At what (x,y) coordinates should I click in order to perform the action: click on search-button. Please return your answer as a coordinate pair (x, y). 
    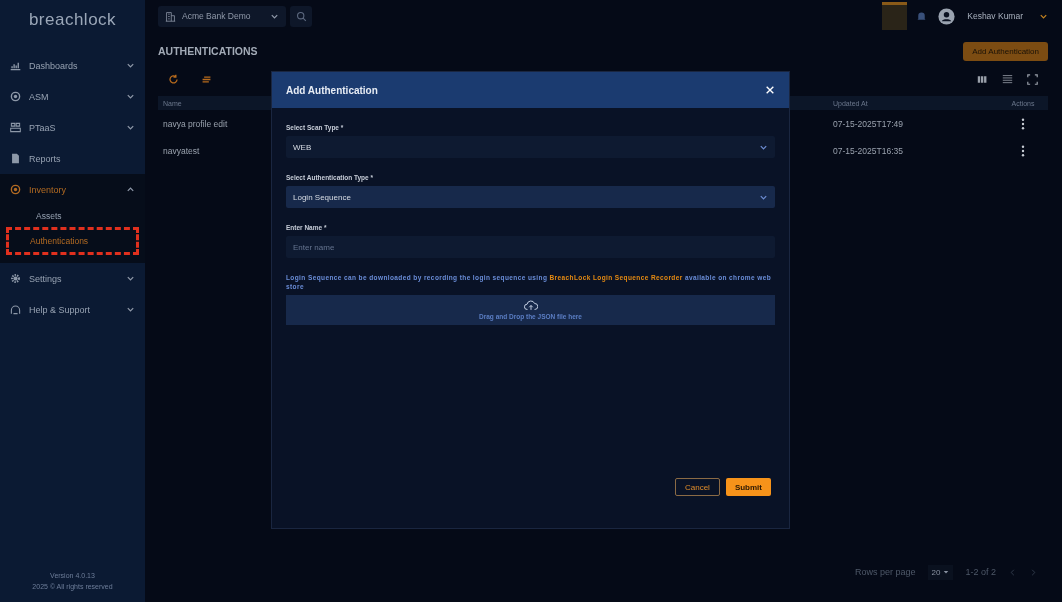
    Looking at the image, I should click on (301, 16).